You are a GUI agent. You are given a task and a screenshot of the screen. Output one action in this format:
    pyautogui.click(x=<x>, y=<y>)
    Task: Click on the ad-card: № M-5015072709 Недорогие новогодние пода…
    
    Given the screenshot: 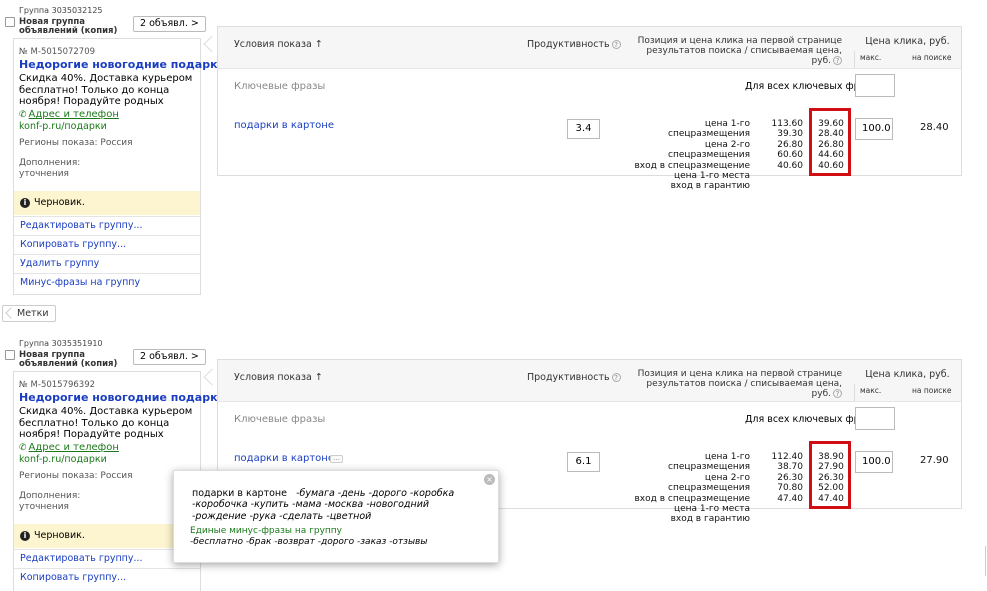 What is the action you would take?
    pyautogui.click(x=121, y=166)
    